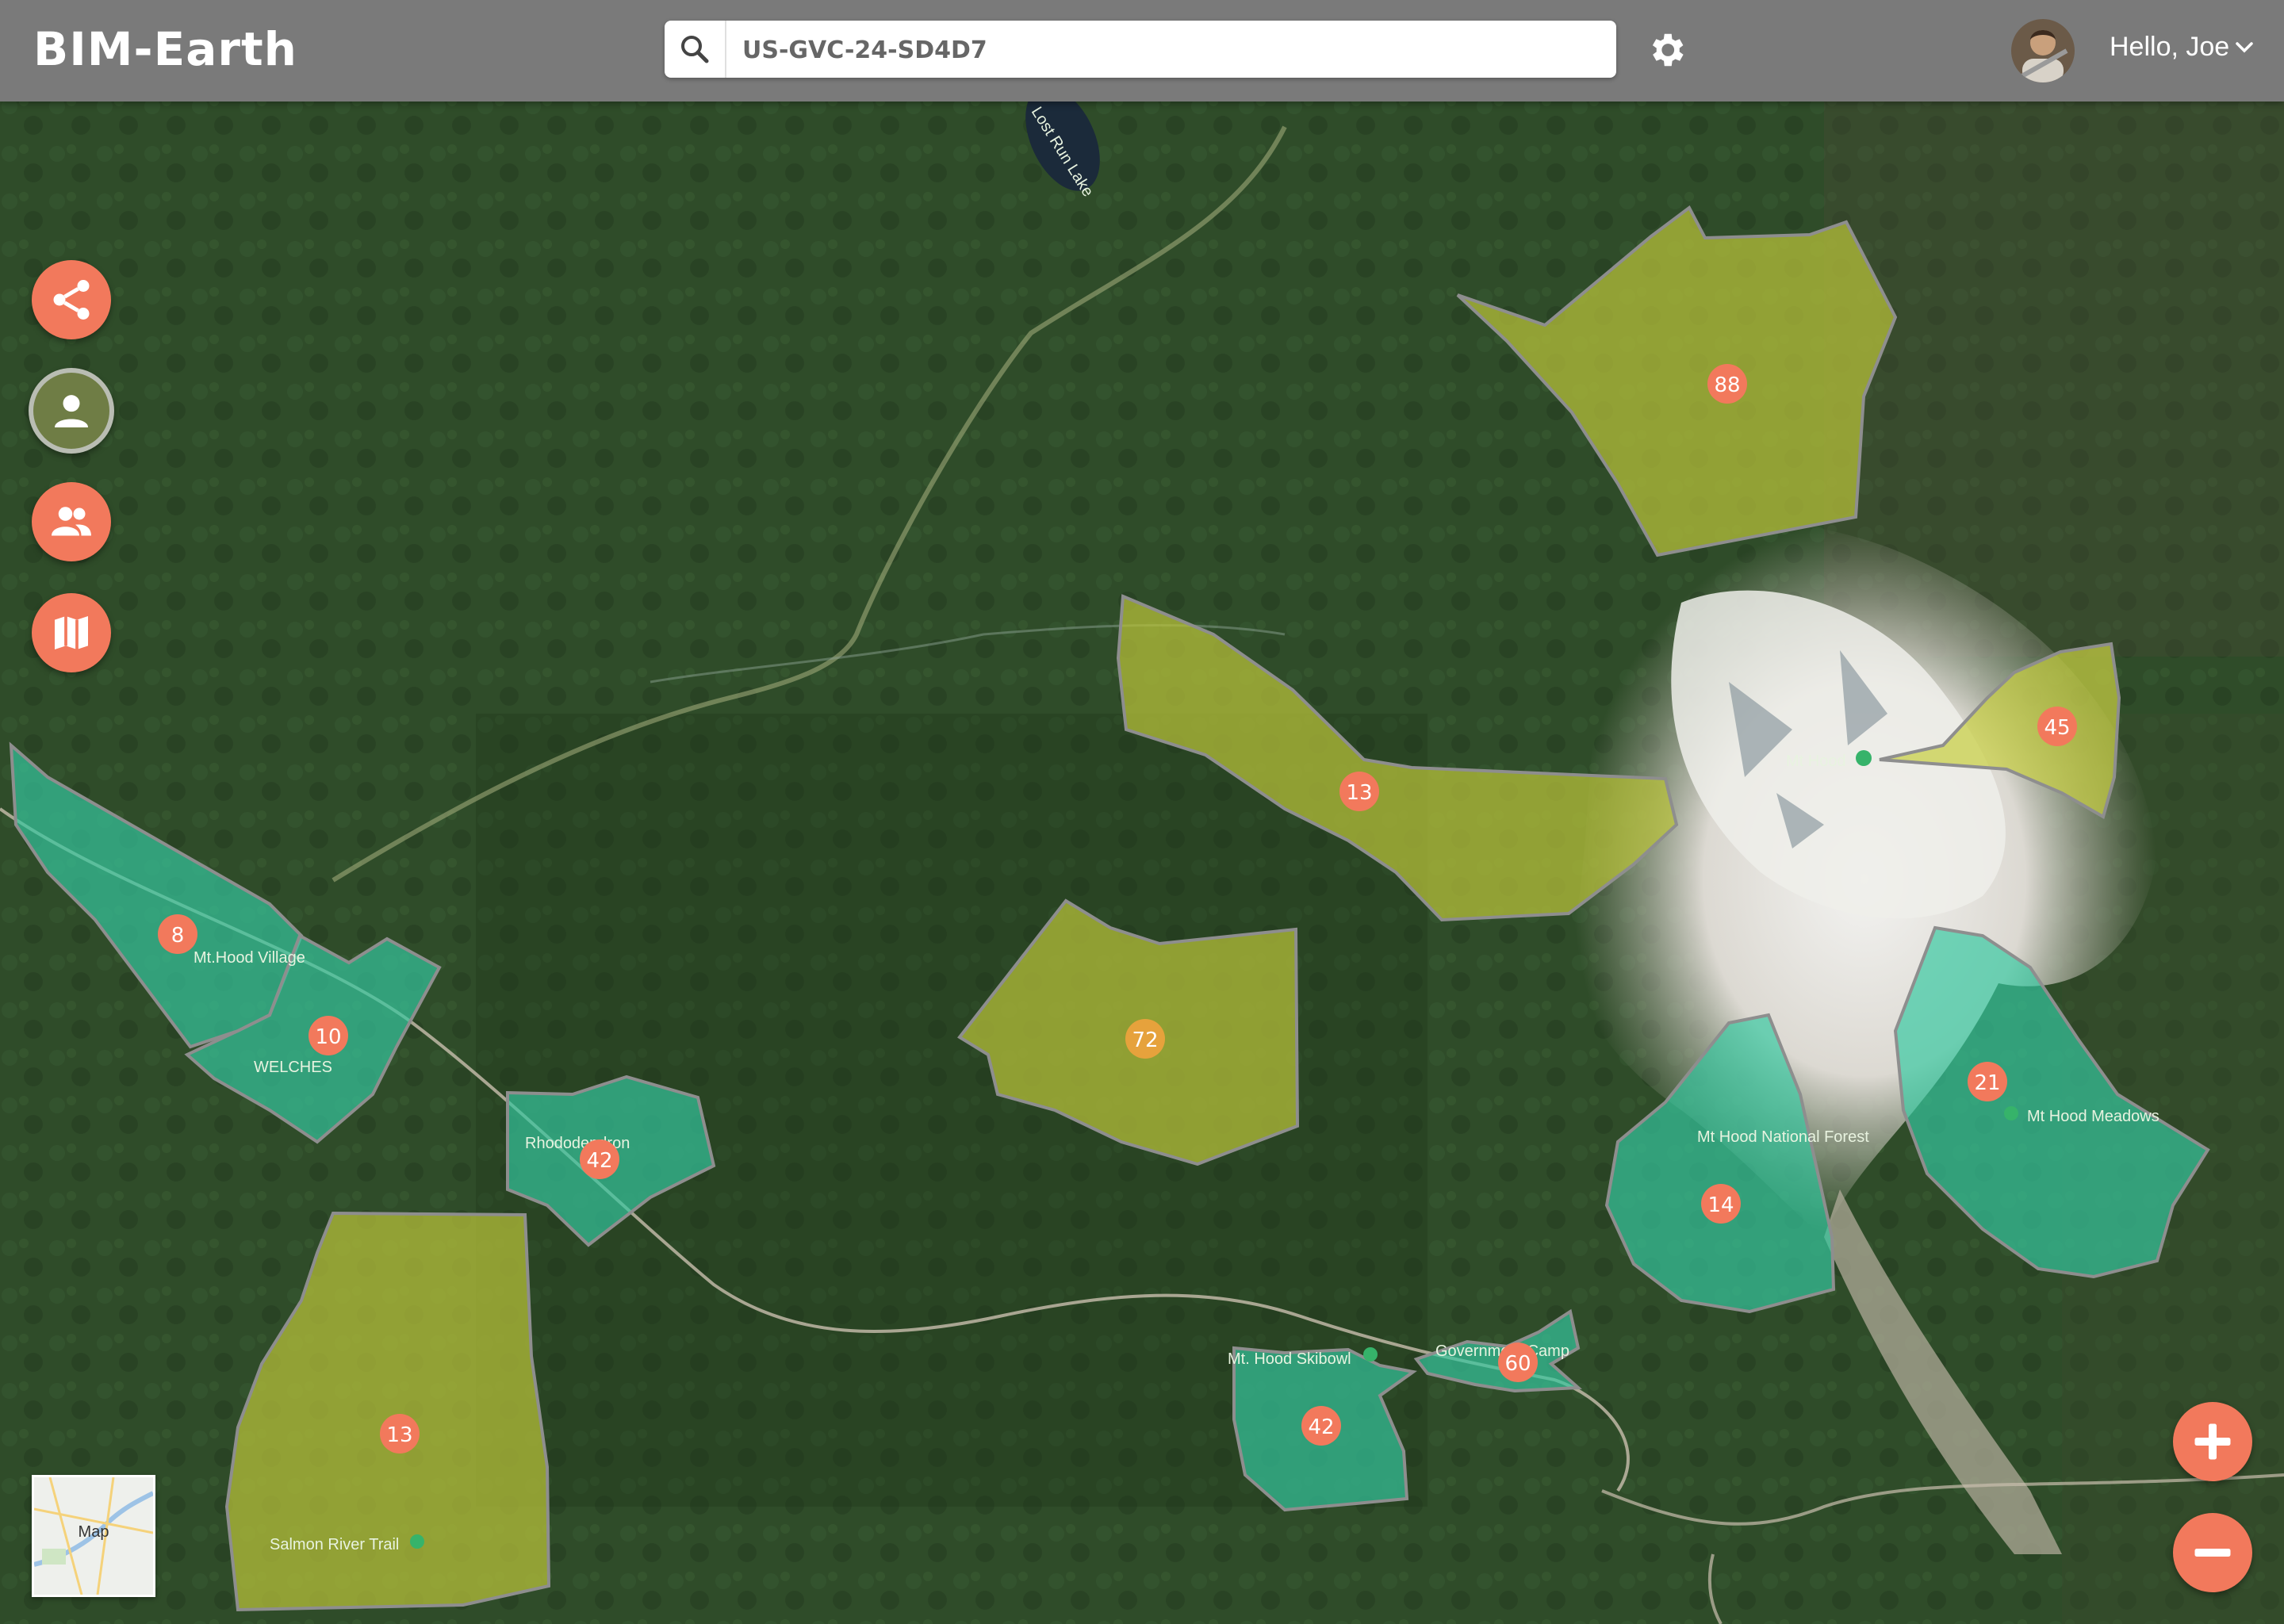  What do you see at coordinates (1816, 761) in the screenshot?
I see `place-label: Mt Hood` at bounding box center [1816, 761].